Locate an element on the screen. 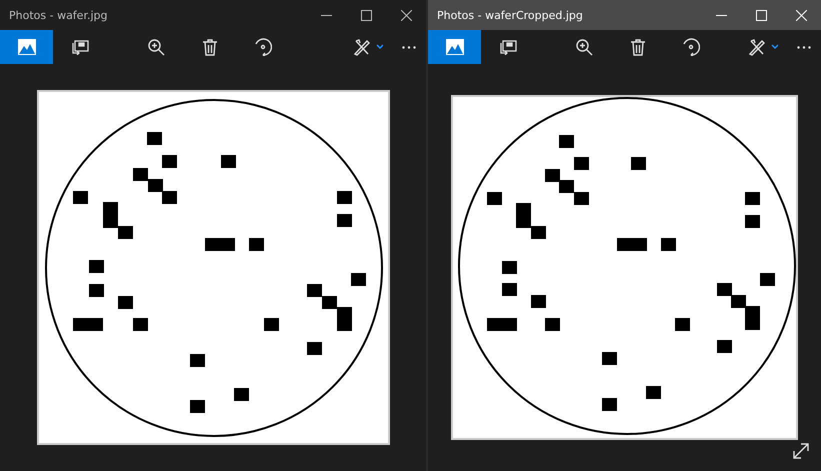  window-title: Photos - wafer.jpg is located at coordinates (58, 15).